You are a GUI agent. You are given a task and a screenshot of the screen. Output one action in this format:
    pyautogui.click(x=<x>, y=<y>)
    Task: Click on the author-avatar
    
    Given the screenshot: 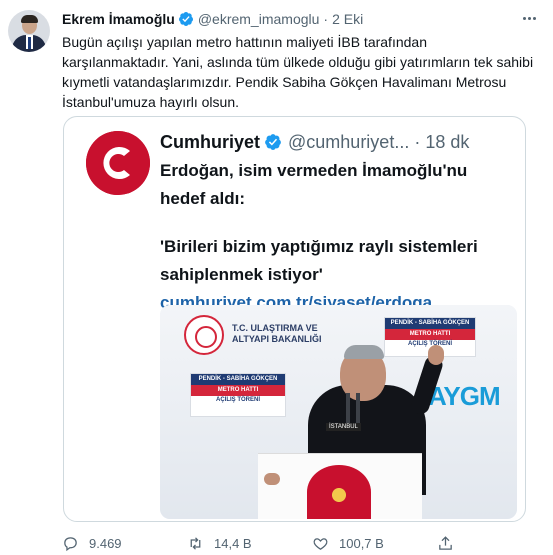 What is the action you would take?
    pyautogui.click(x=29, y=31)
    